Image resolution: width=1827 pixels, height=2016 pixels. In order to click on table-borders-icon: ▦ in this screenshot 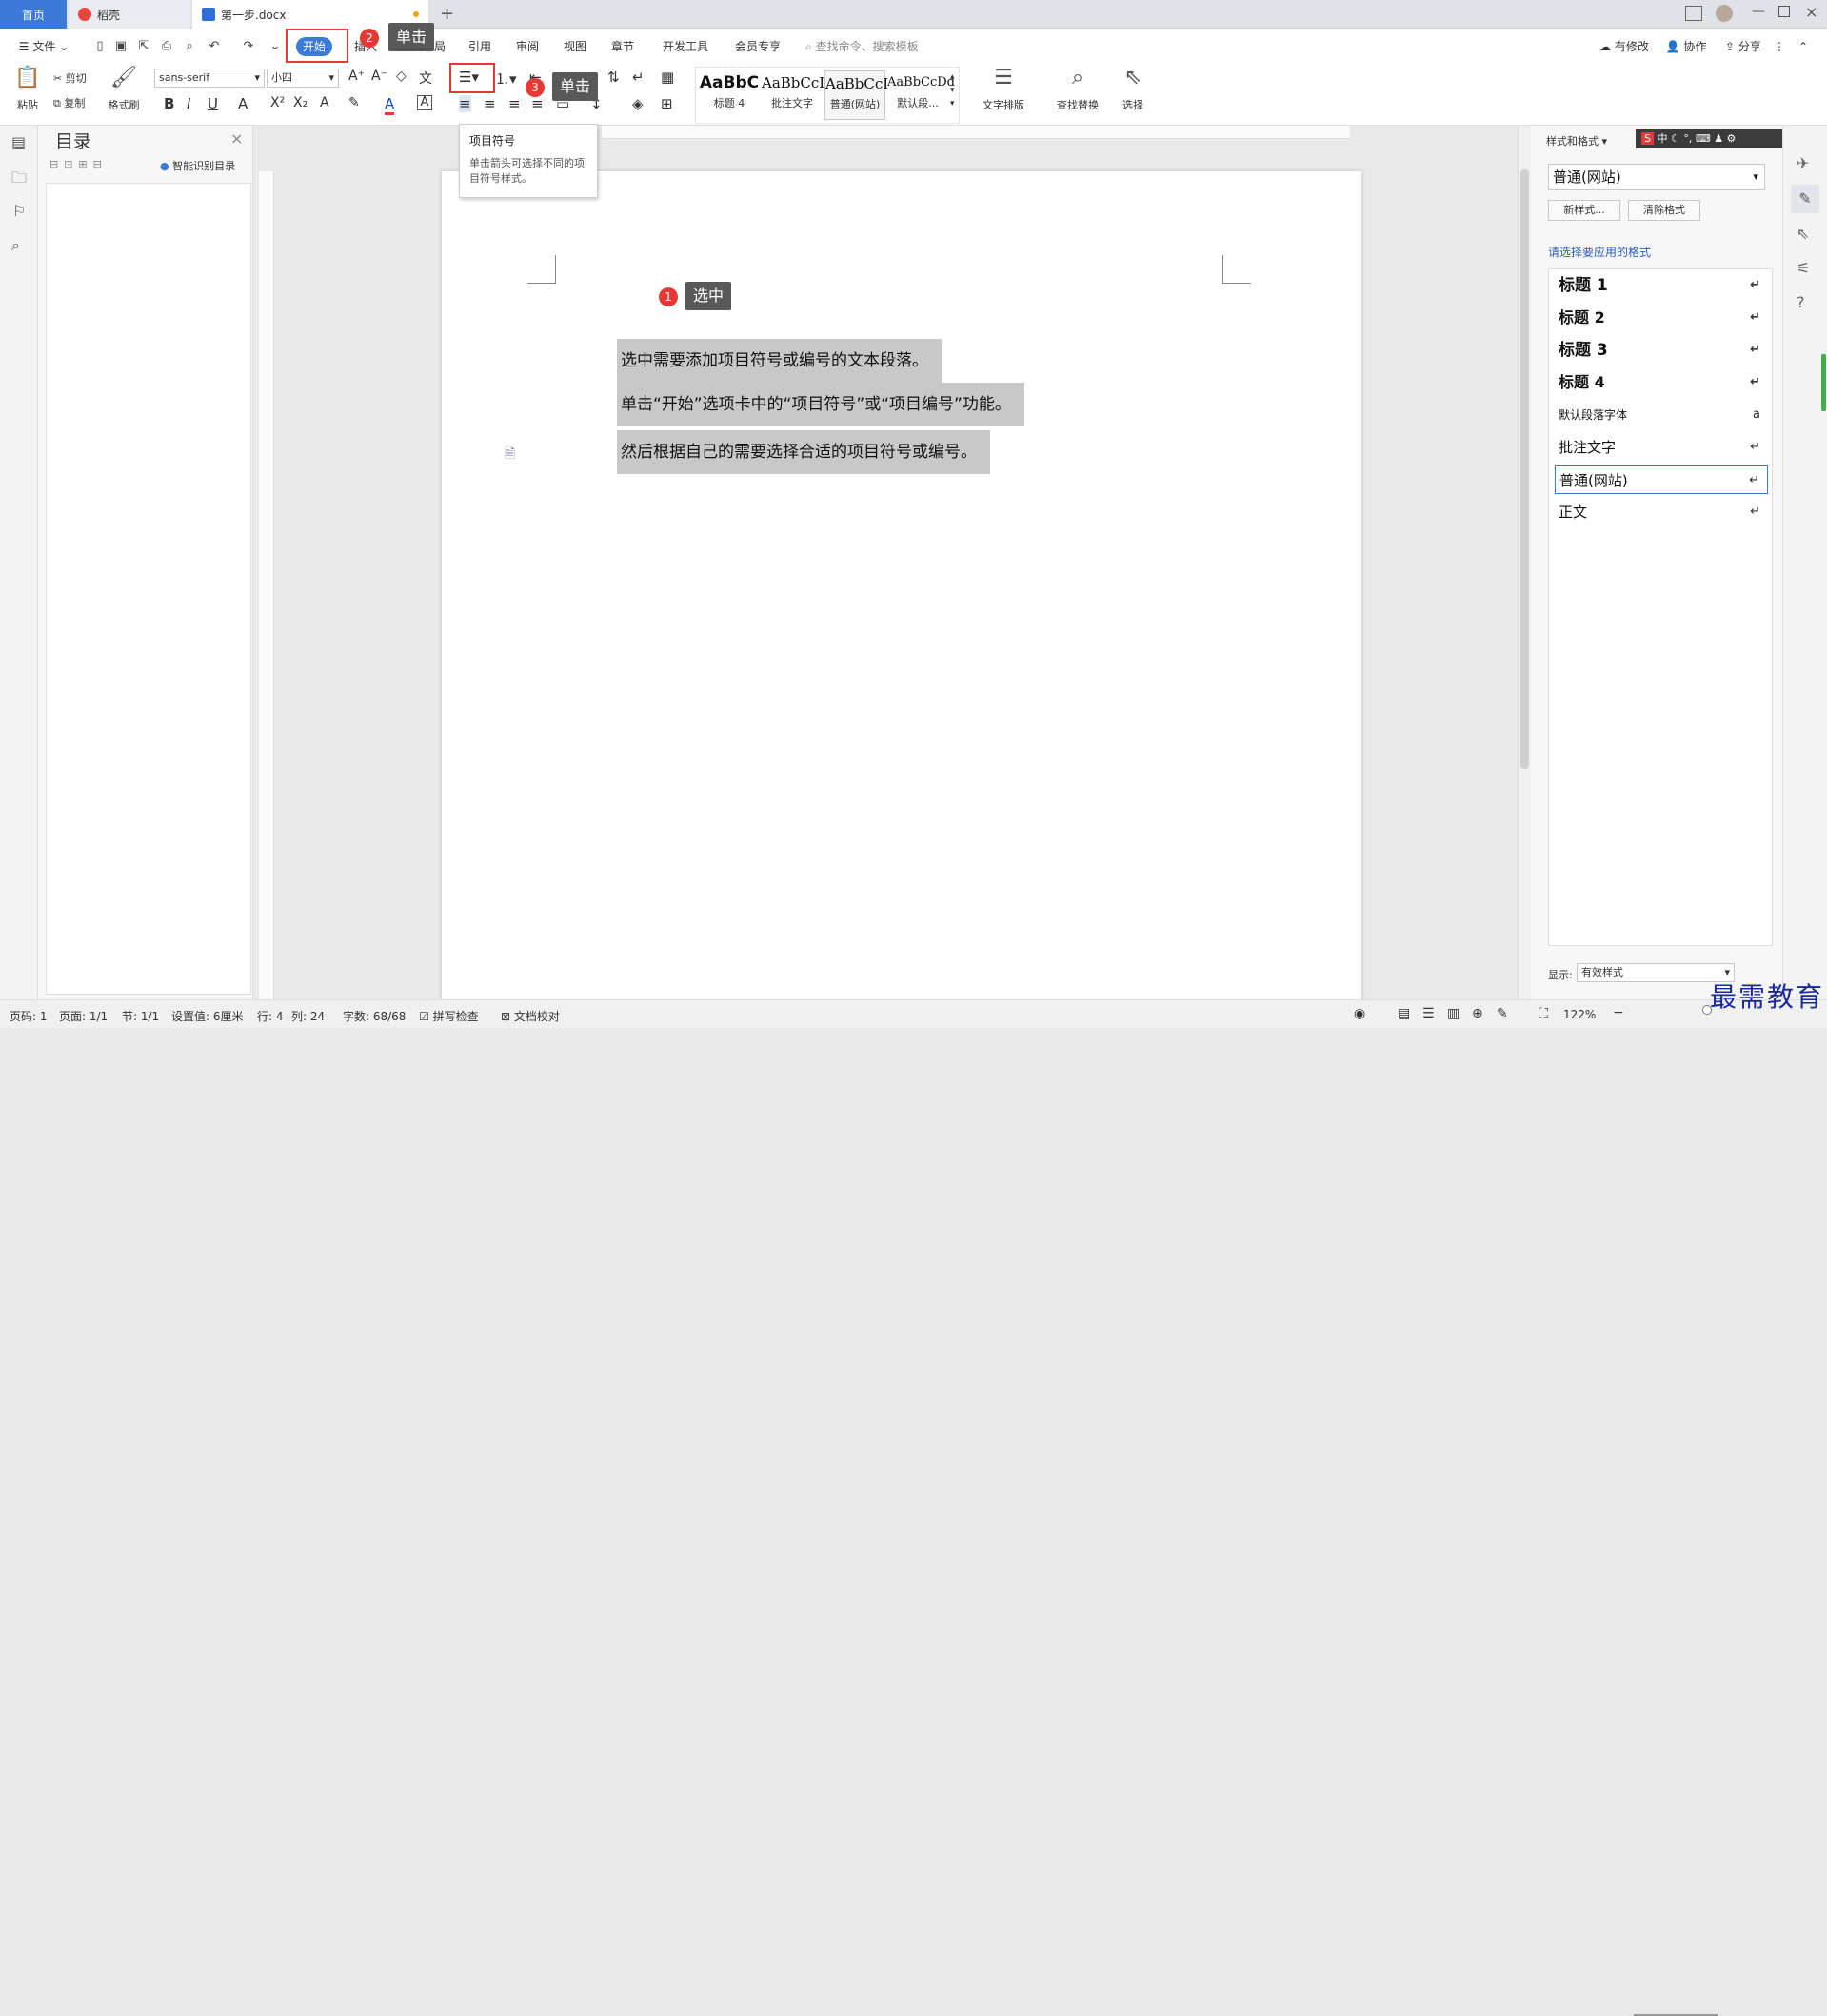, I will do `click(667, 77)`.